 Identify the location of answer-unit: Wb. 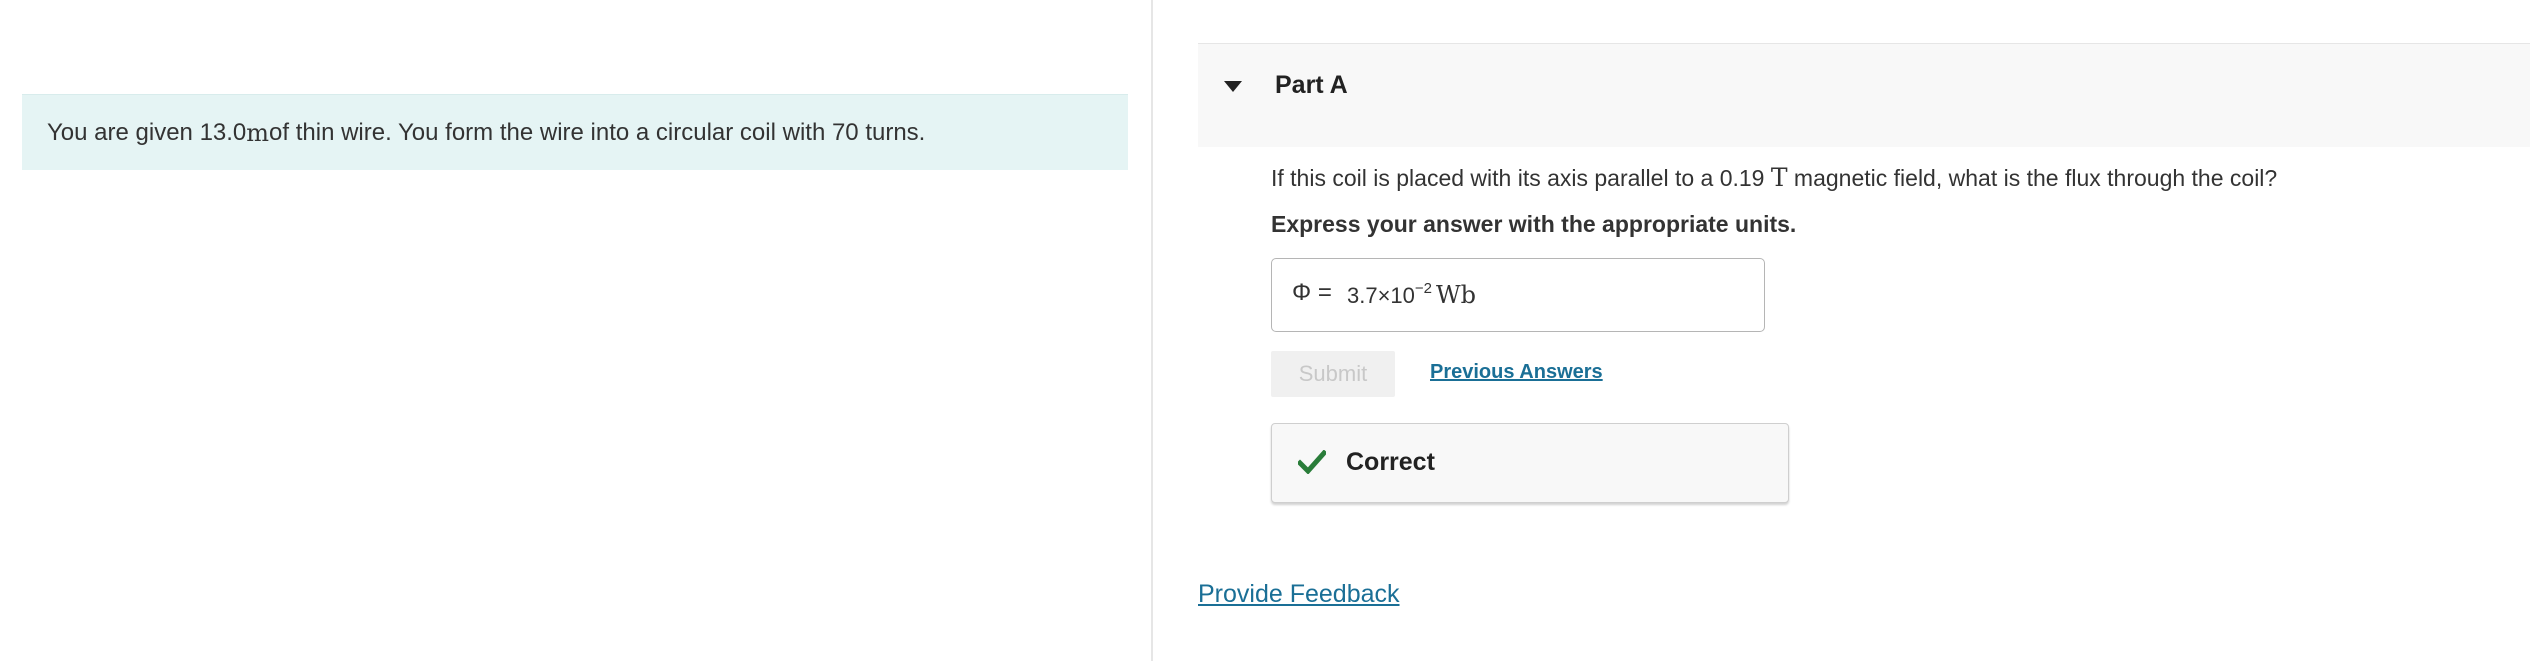
(1456, 295).